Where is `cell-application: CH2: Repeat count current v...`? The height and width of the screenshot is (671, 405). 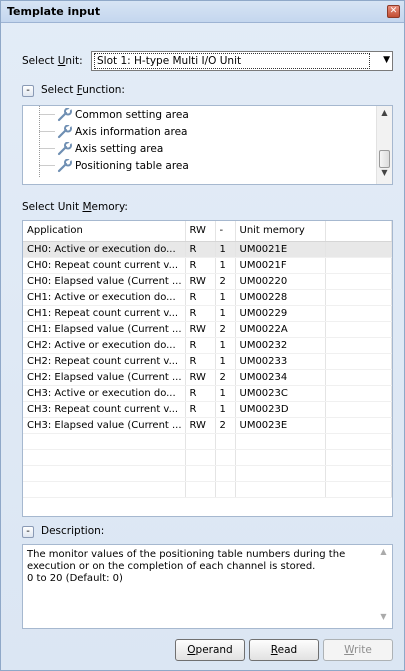 cell-application: CH2: Repeat count current v... is located at coordinates (104, 361).